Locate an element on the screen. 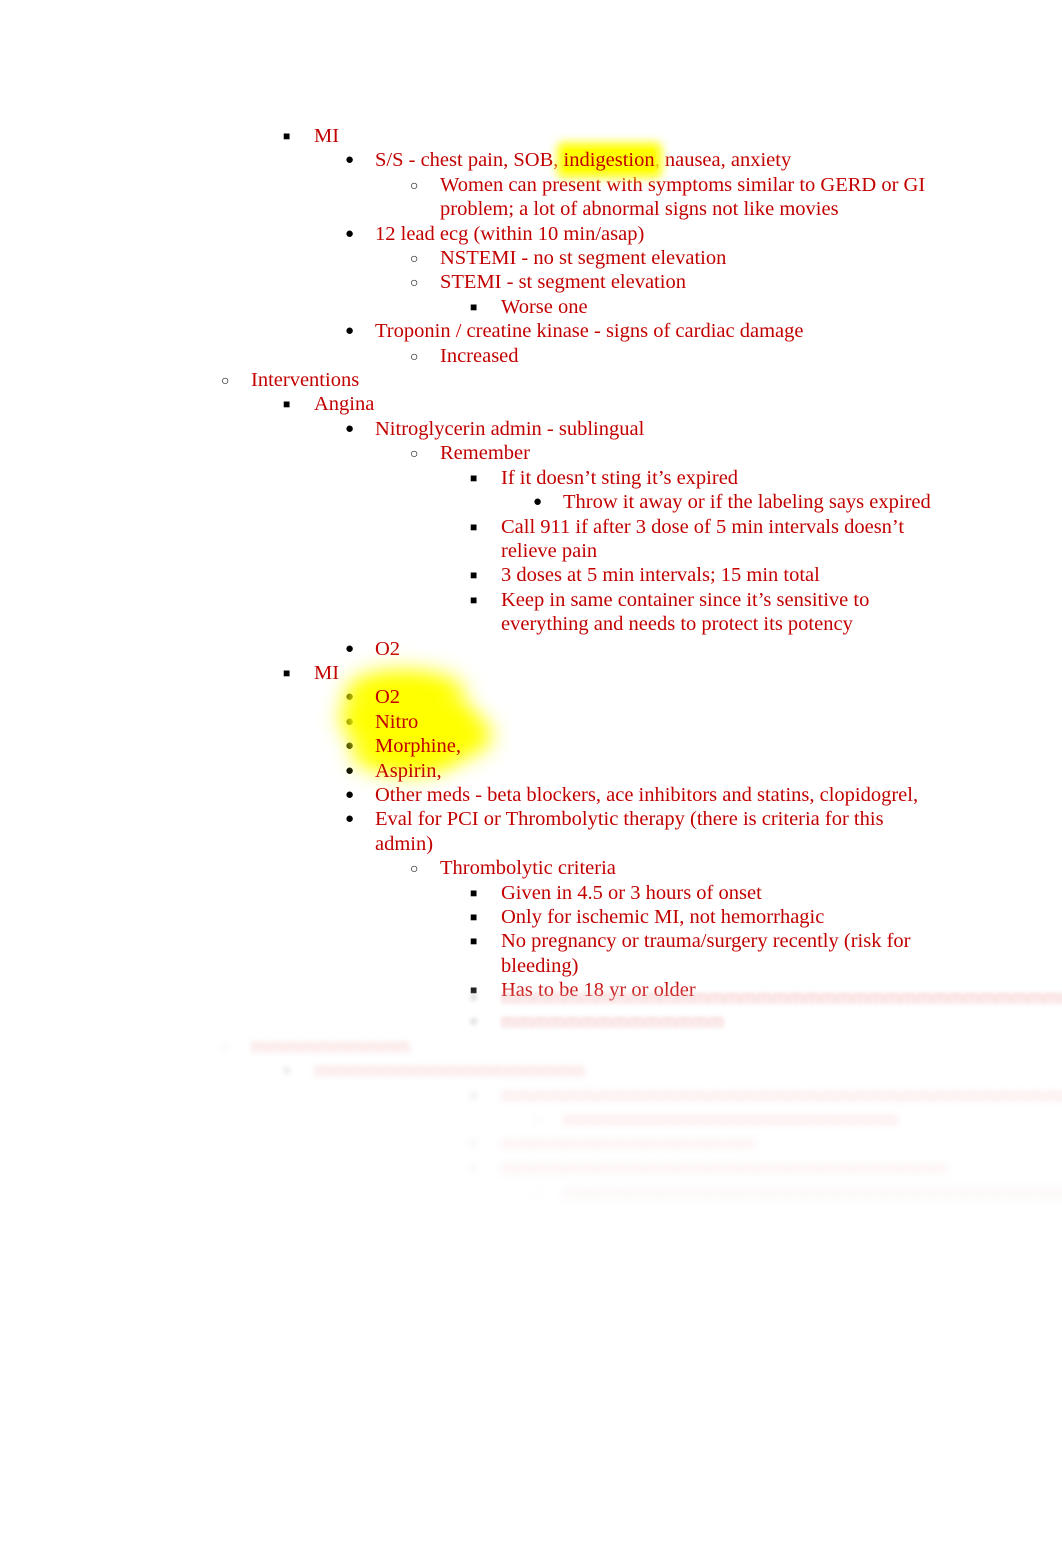 The height and width of the screenshot is (1556, 1062). outline-item-text: Interventions is located at coordinates (305, 380).